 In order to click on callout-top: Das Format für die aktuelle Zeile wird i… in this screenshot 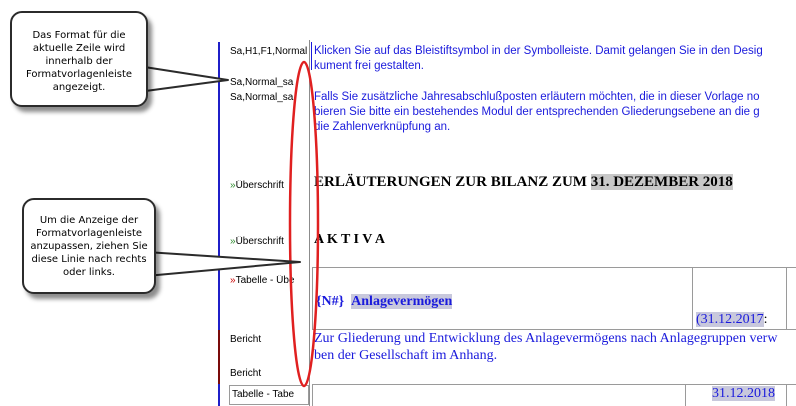, I will do `click(79, 59)`.